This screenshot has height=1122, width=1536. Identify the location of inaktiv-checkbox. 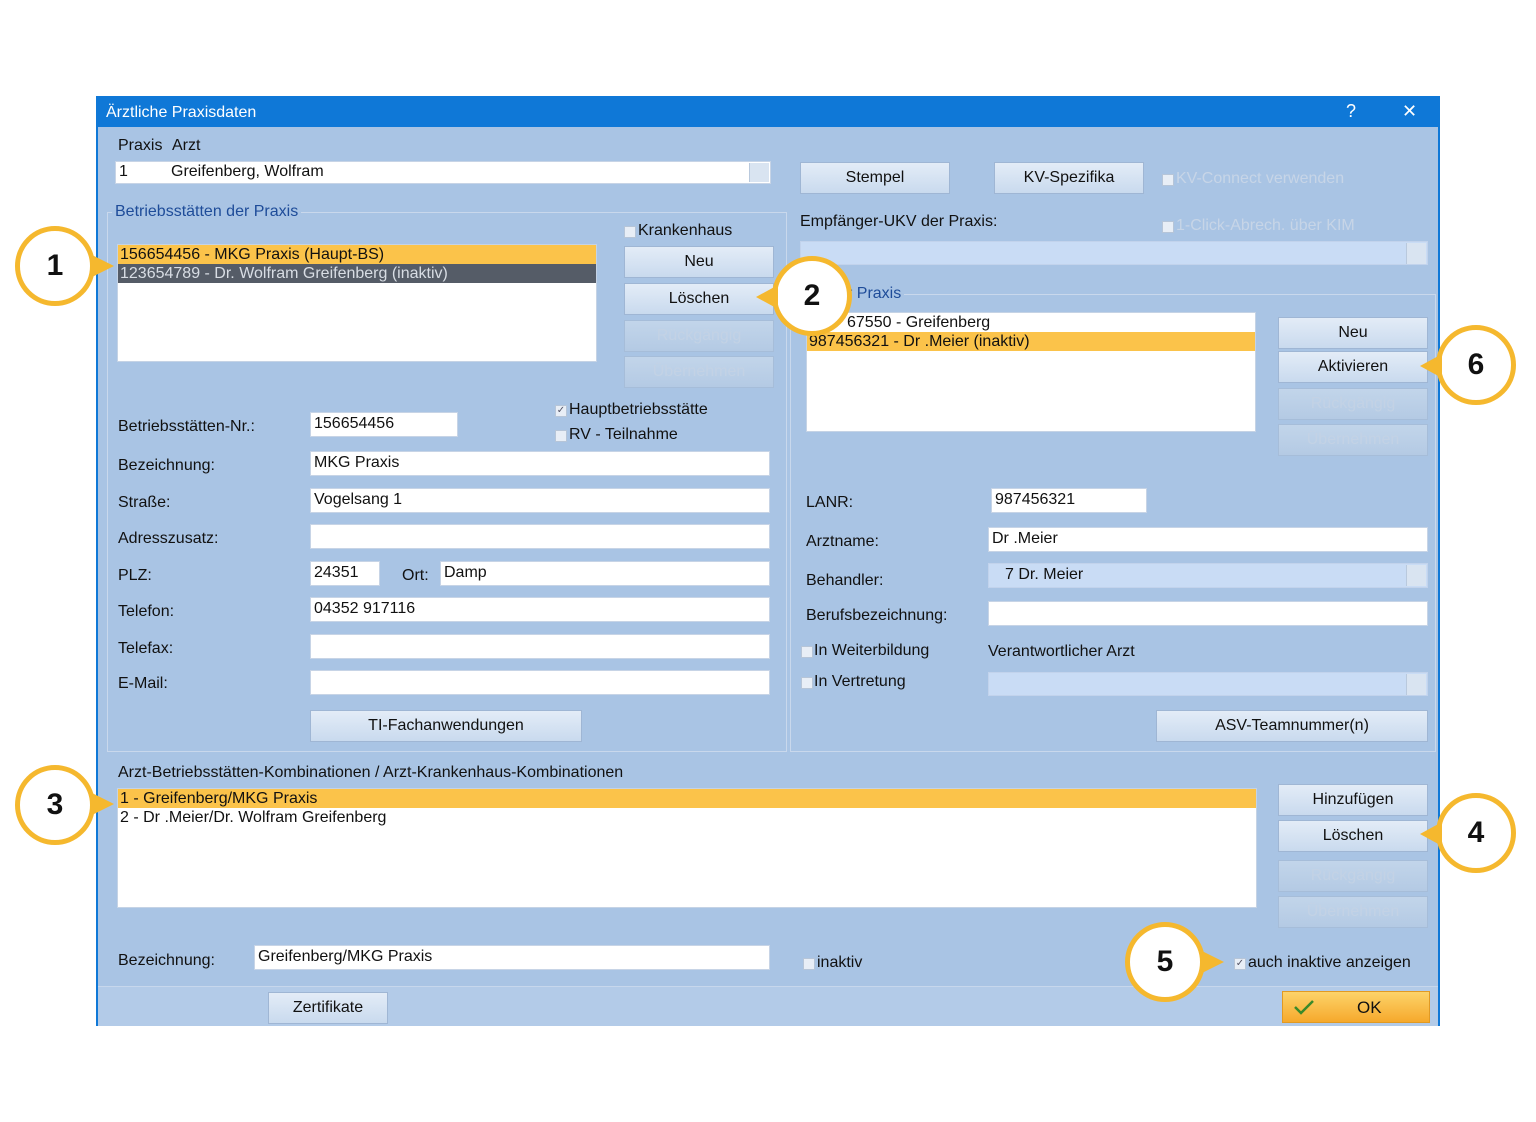
(809, 964).